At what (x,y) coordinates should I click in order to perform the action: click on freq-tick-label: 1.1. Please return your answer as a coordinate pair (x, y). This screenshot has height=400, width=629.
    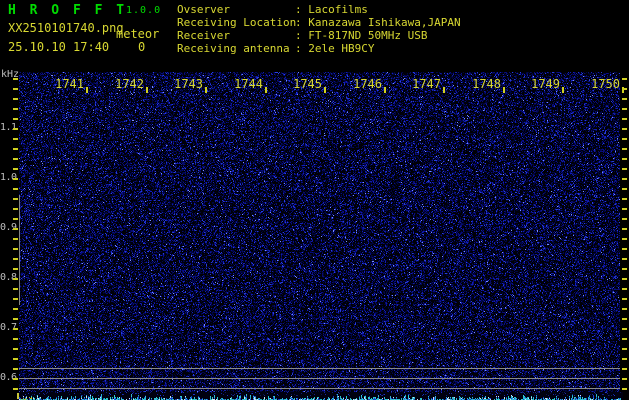
    Looking at the image, I should click on (8, 127).